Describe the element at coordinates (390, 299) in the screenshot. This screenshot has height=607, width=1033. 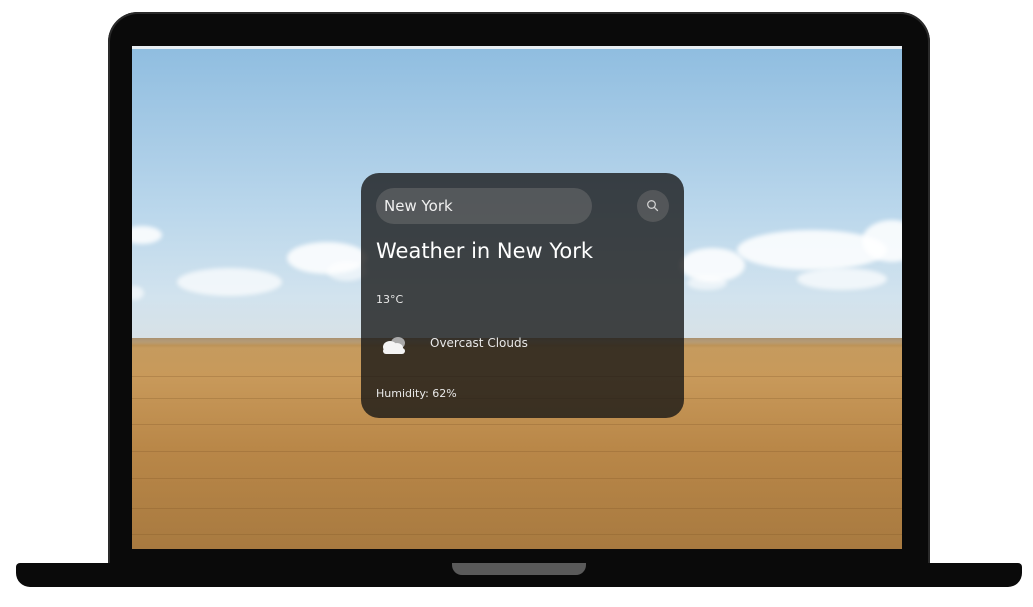
I see `temperature: 13°C` at that location.